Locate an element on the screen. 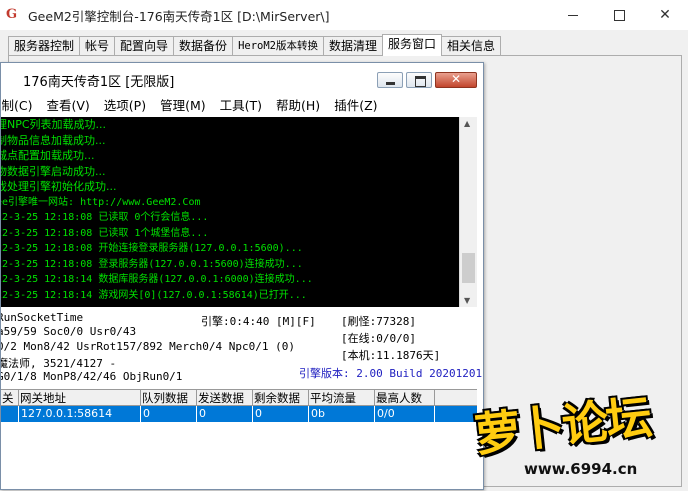  menu-control: 控制(C) is located at coordinates (16, 104).